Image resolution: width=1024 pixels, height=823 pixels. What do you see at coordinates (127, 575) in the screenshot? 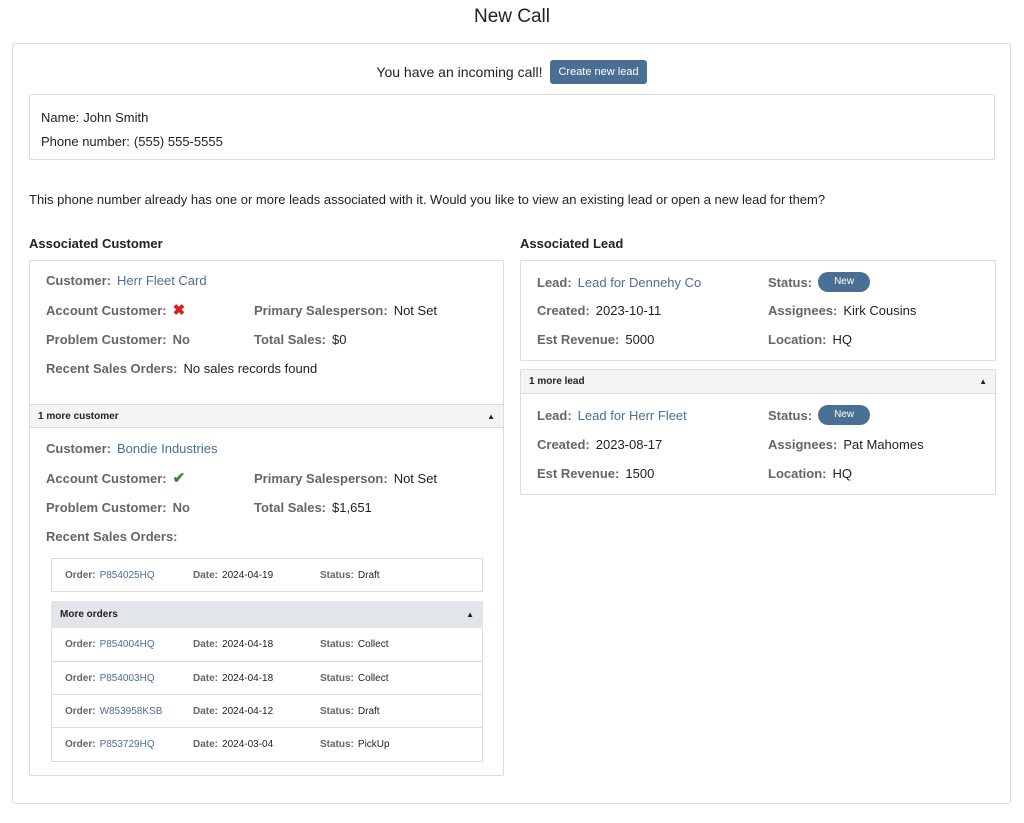
I see `order-link: P854025HQ` at bounding box center [127, 575].